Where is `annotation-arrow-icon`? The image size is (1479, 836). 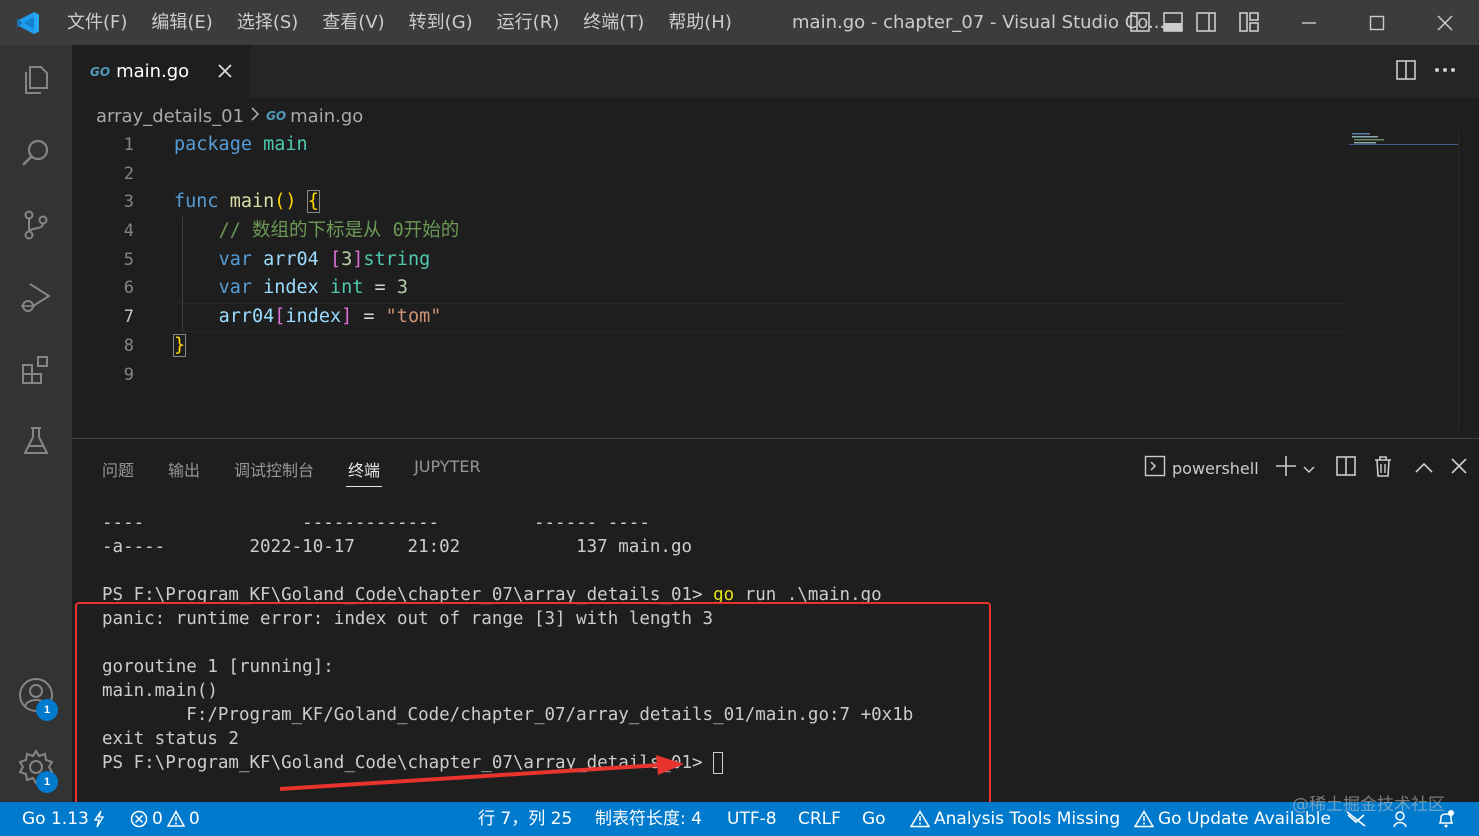
annotation-arrow-icon is located at coordinates (481, 773).